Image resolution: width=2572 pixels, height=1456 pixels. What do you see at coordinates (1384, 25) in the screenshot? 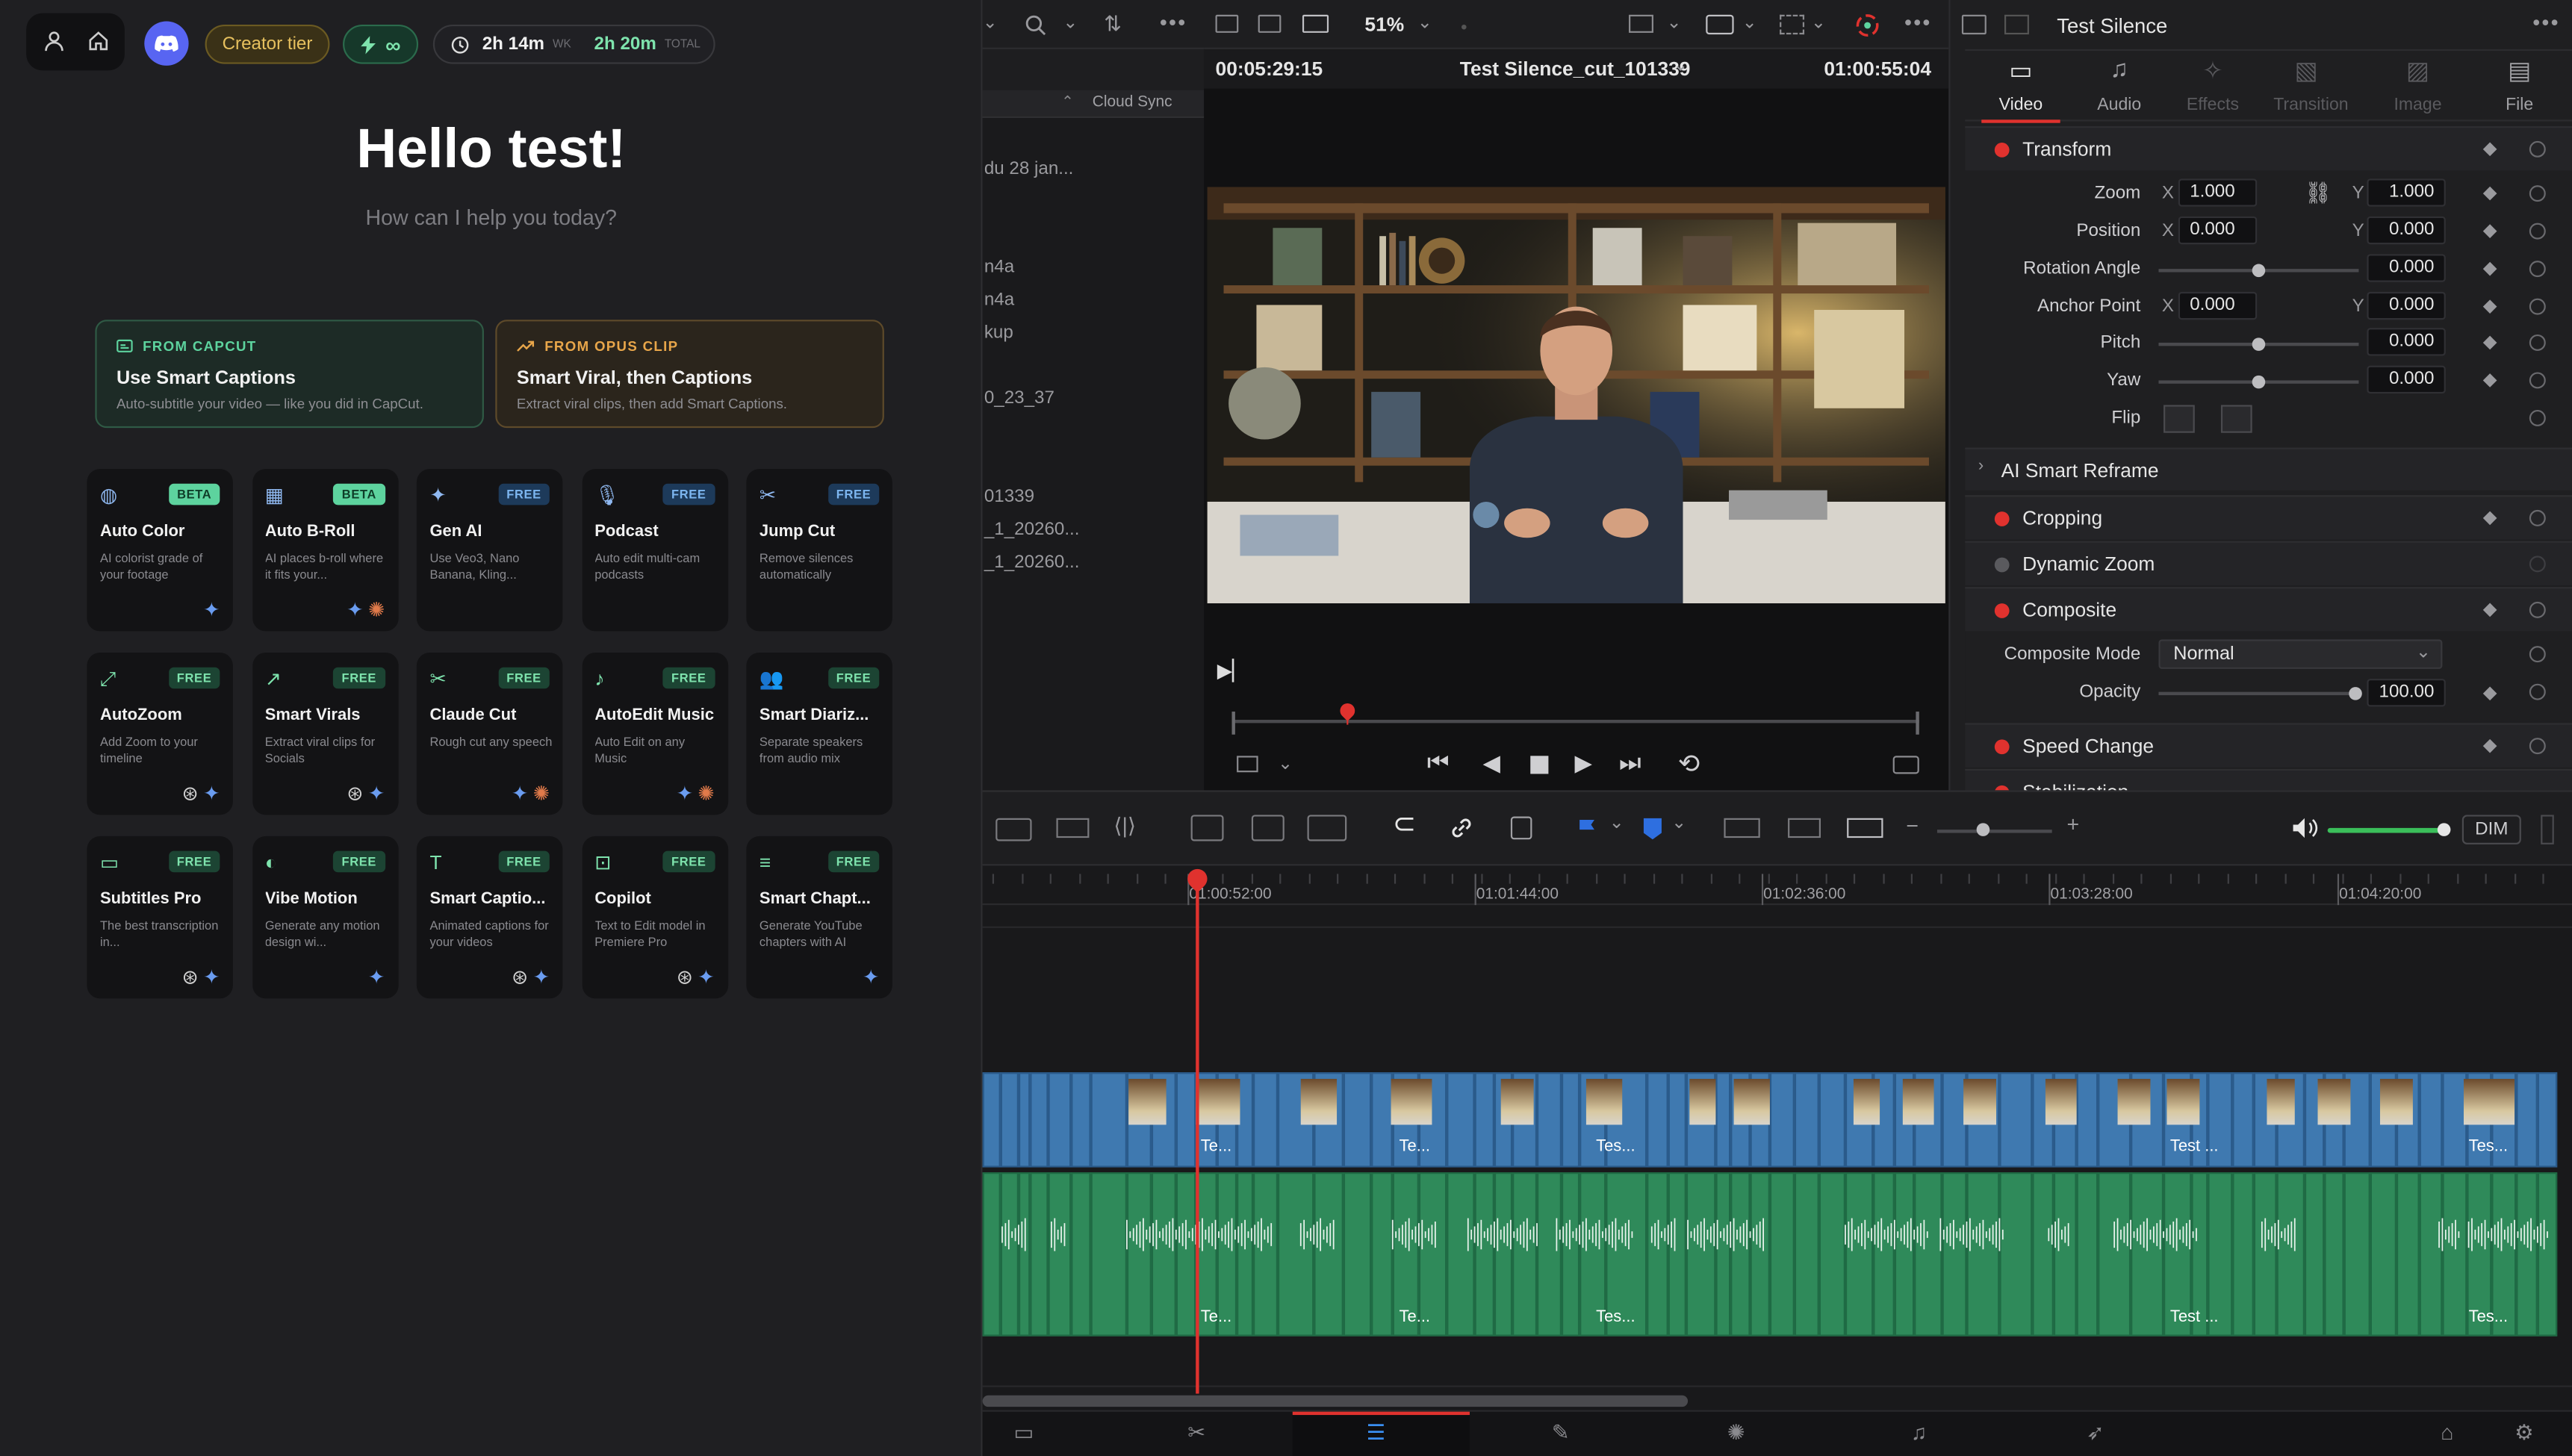
I see `zoom-level: 51%` at bounding box center [1384, 25].